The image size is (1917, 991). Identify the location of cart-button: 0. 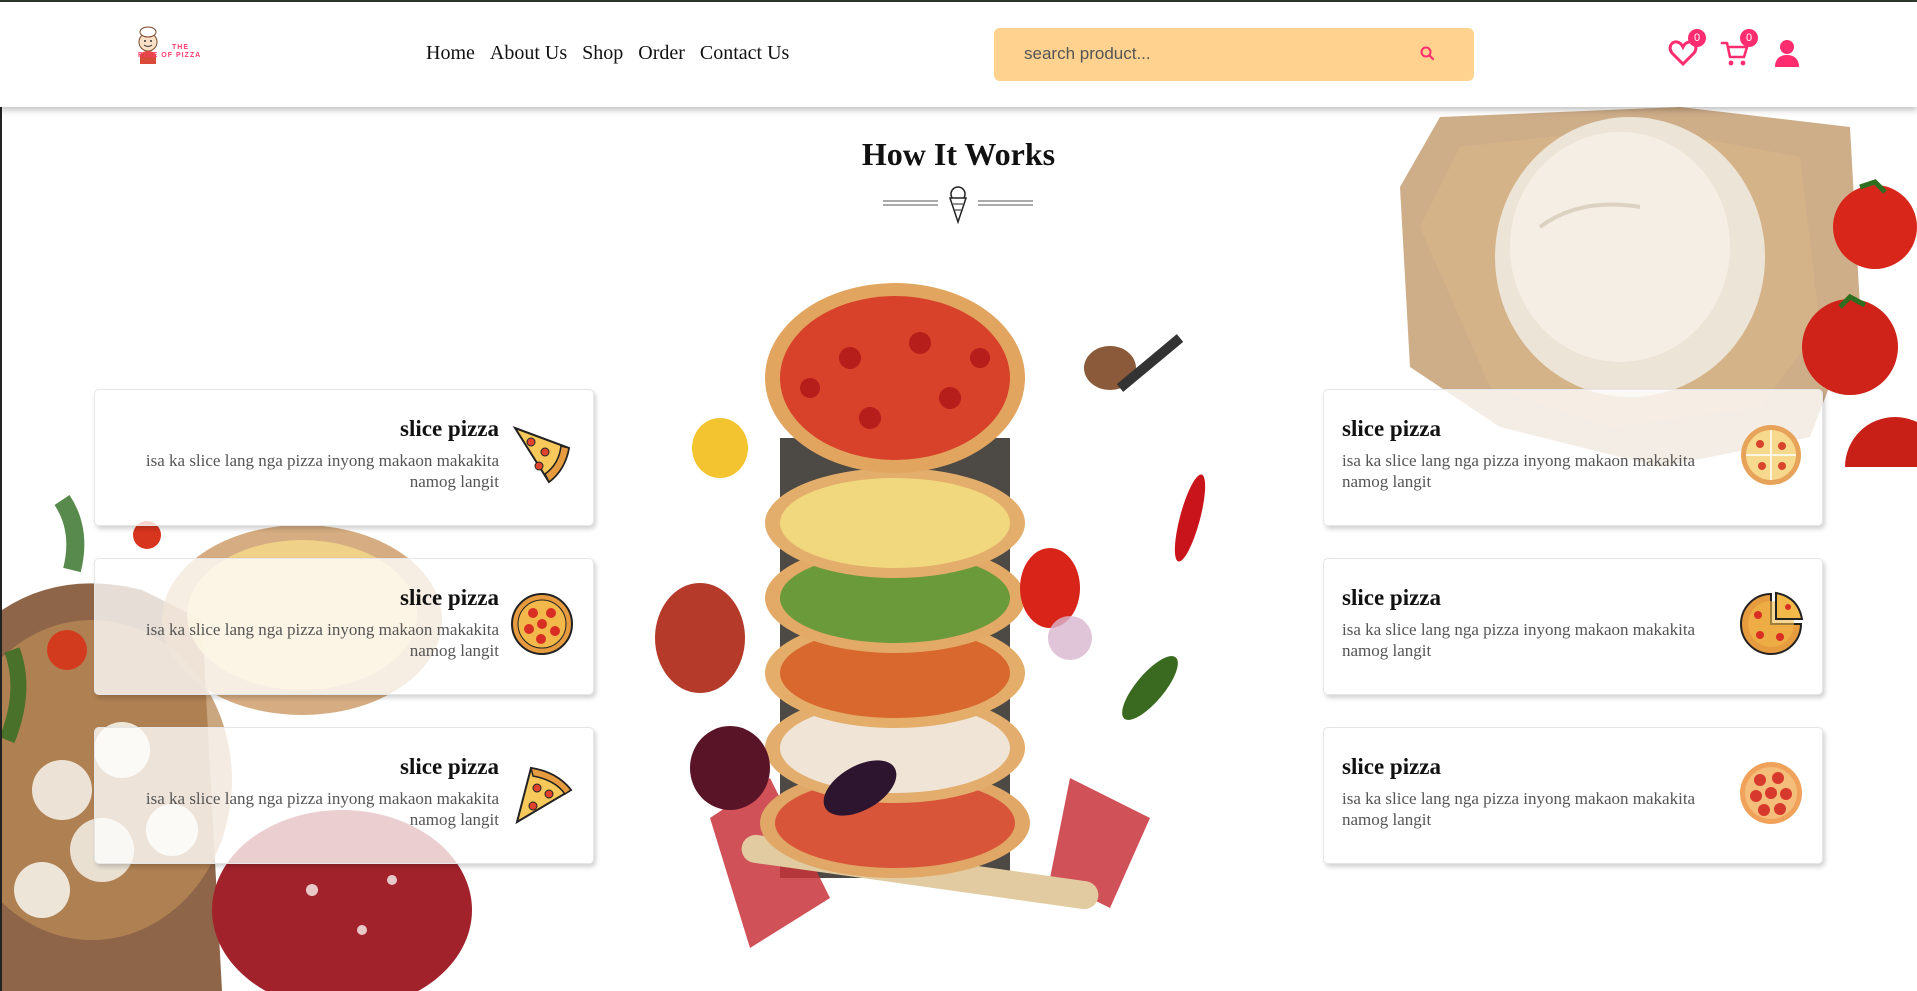
(1739, 48).